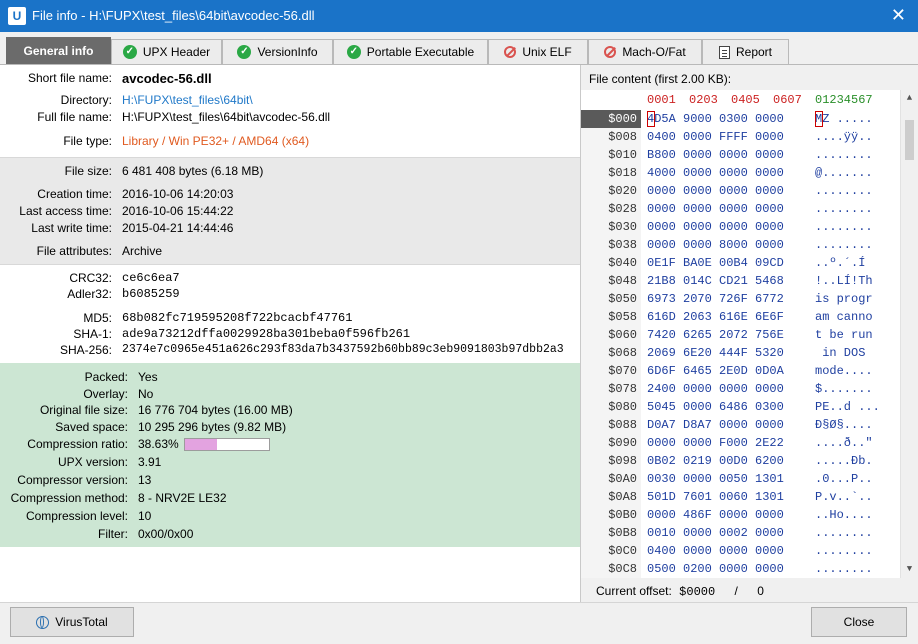 The image size is (918, 644). I want to click on hex-bytes: 0030 0000 0050 1301, so click(715, 479).